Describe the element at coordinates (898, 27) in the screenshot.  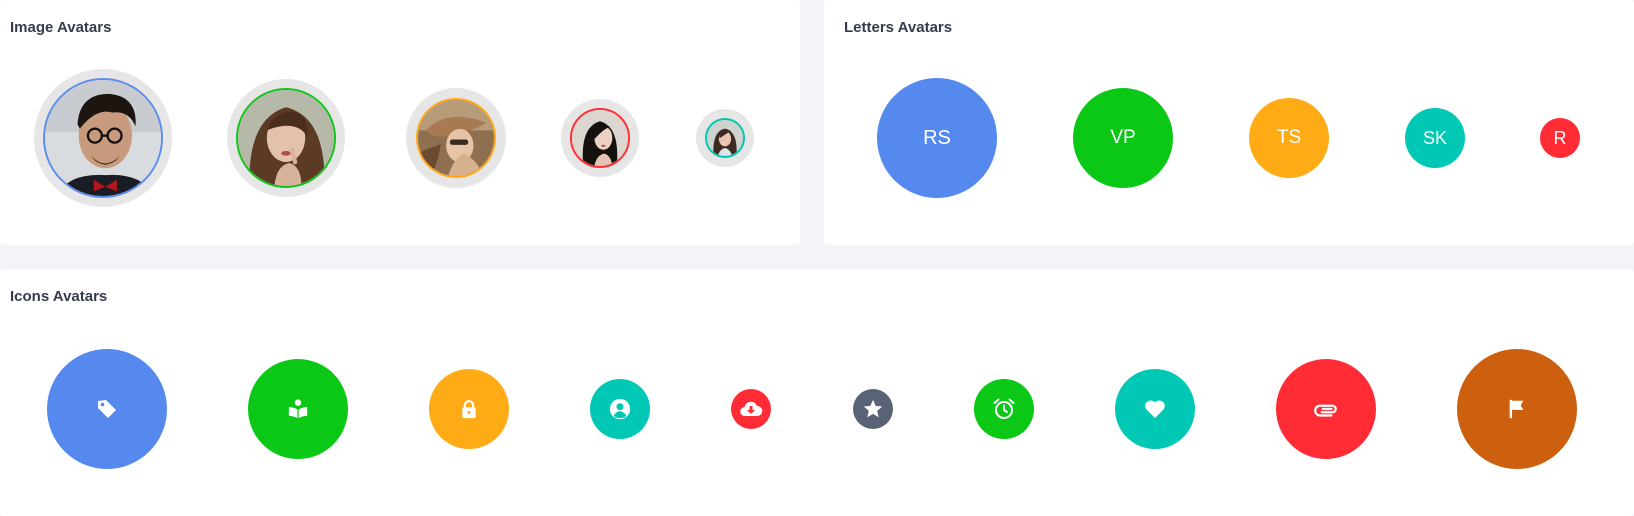
I see `letters-avatars-title: Letters Avatars` at that location.